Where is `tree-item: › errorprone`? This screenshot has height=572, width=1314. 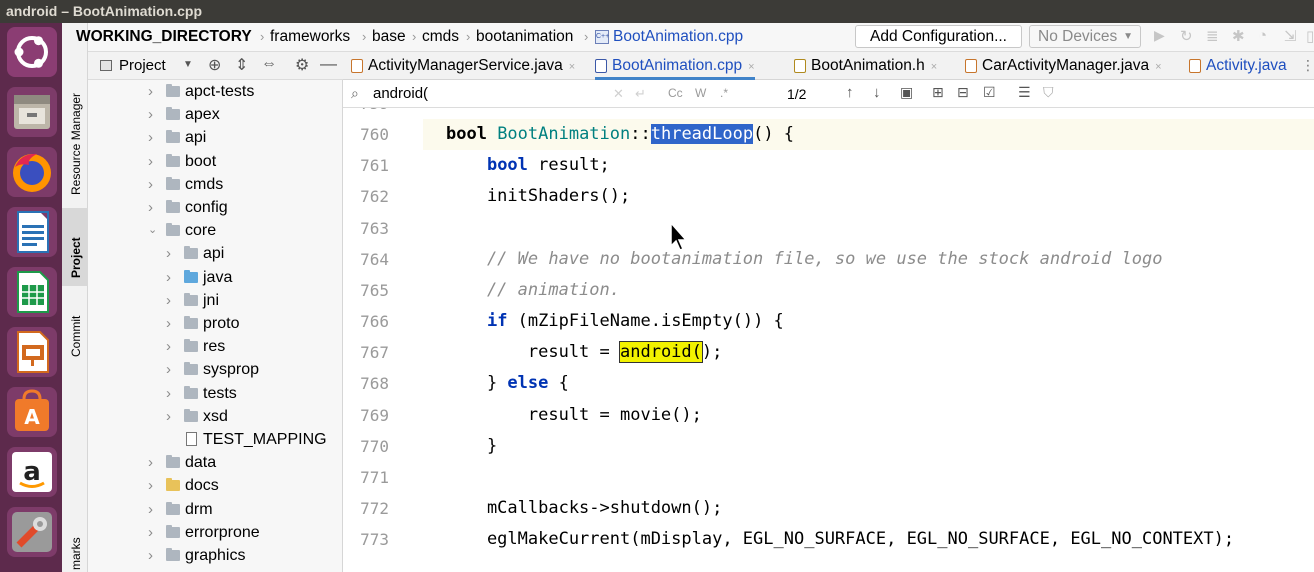
tree-item: › errorprone is located at coordinates (215, 532).